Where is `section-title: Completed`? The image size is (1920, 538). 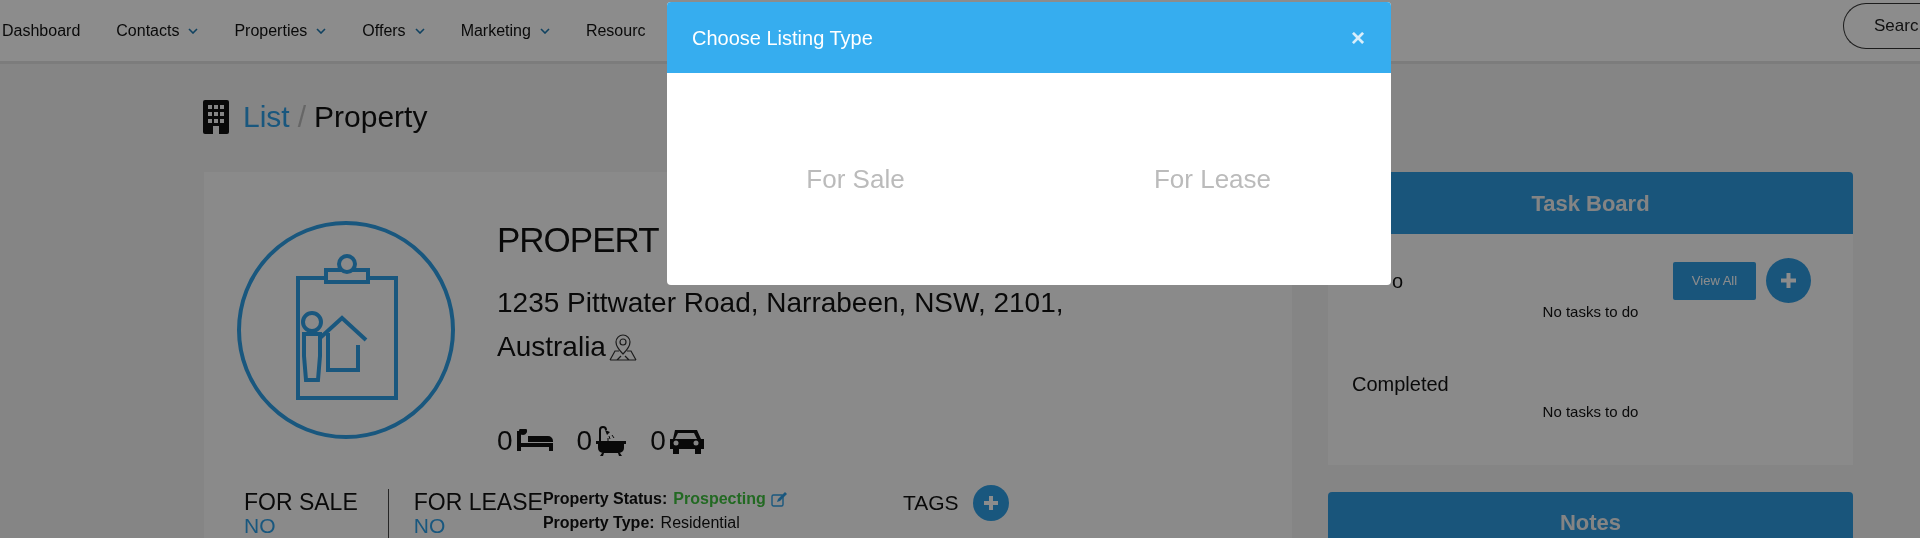
section-title: Completed is located at coordinates (1400, 384).